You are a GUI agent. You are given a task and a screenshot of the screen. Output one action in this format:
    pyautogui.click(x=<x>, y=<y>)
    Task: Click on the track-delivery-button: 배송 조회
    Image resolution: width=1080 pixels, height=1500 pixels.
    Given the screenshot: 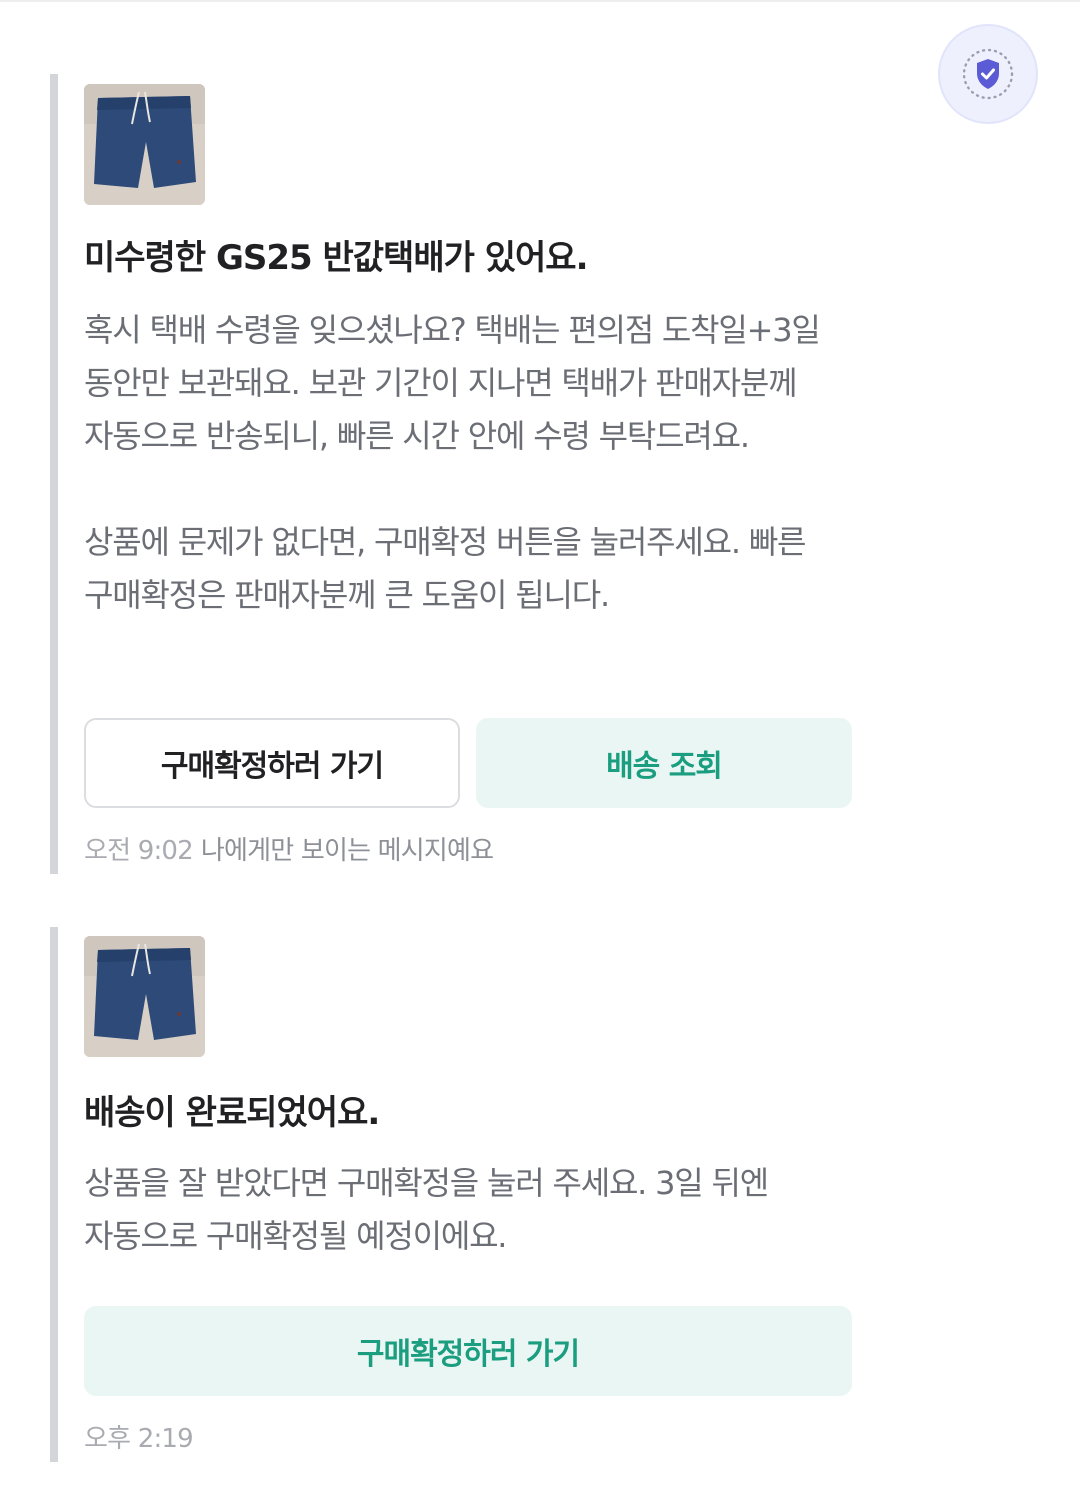 What is the action you would take?
    pyautogui.click(x=664, y=763)
    